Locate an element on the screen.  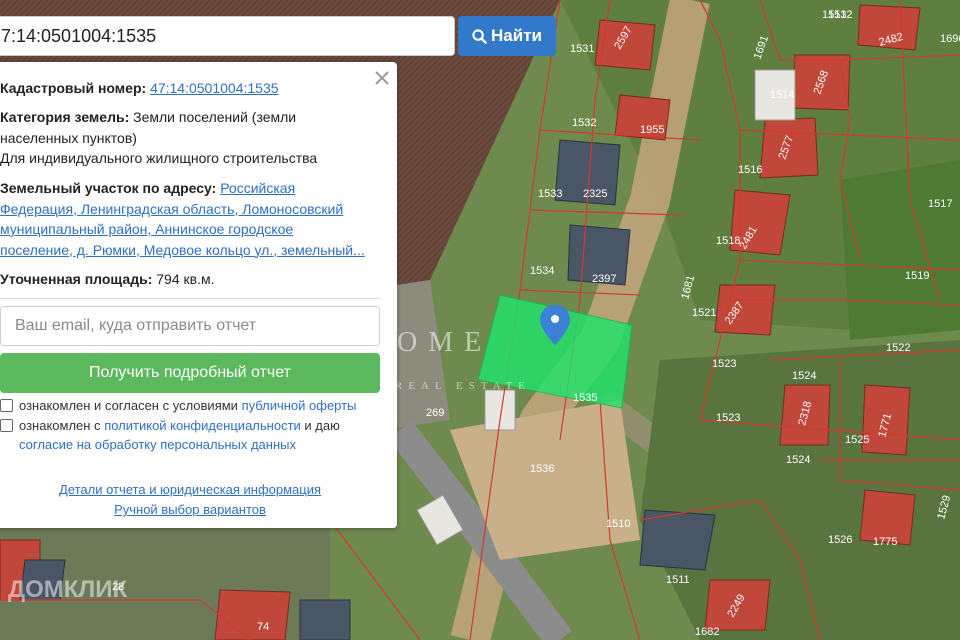
address-link-line3: муниципальный район, Аннинское городское is located at coordinates (146, 229).